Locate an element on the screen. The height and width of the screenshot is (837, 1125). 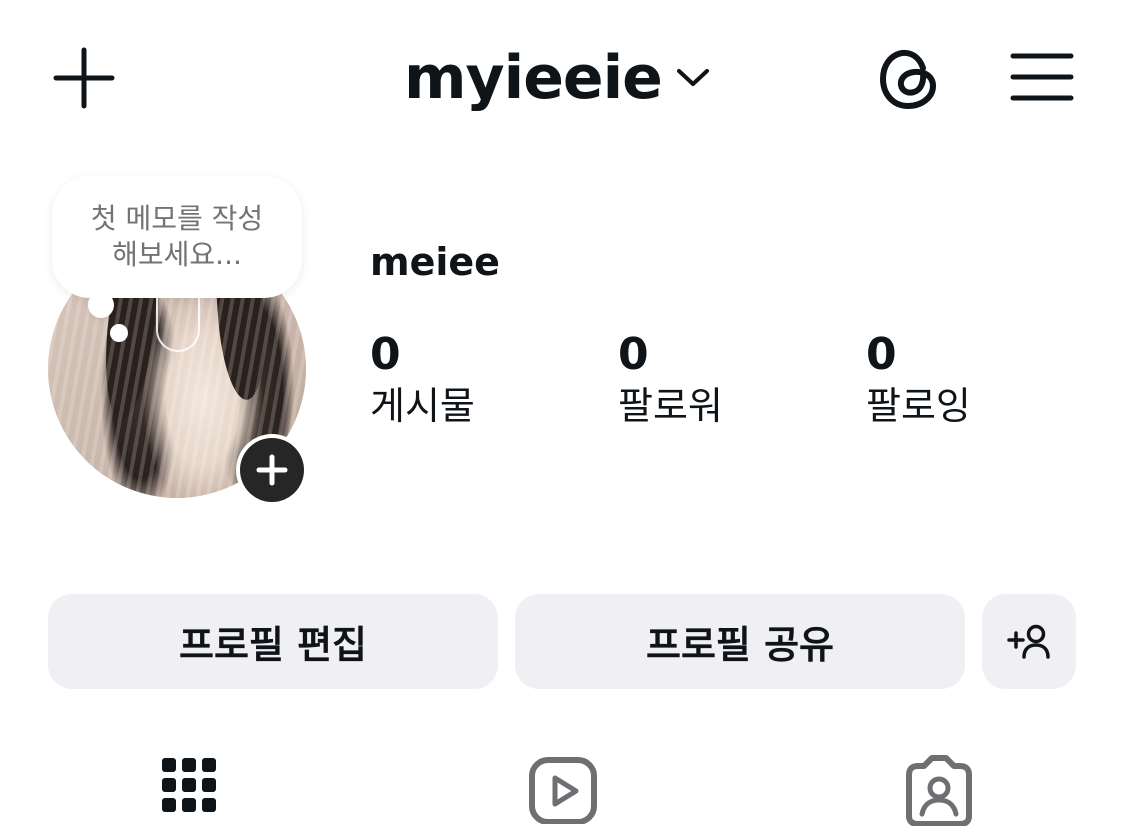
edit-profile-label: 프로필 편집 is located at coordinates (273, 645).